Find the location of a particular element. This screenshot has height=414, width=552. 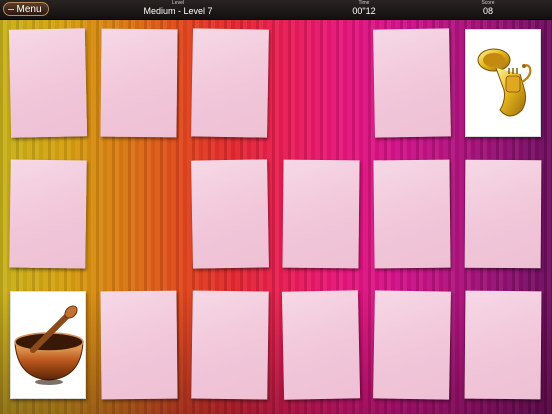

time-display: Time 00"12 is located at coordinates (364, 8).